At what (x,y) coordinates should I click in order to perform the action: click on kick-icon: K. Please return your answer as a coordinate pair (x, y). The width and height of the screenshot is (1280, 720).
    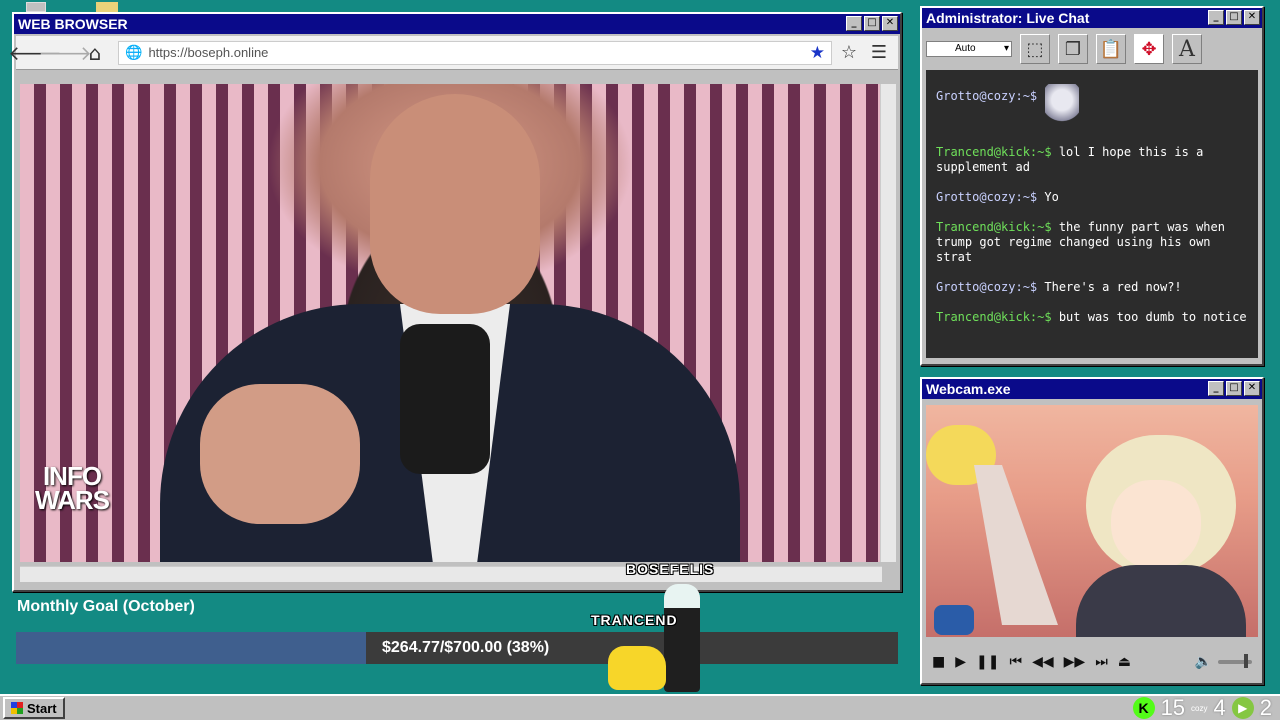
    Looking at the image, I should click on (1143, 708).